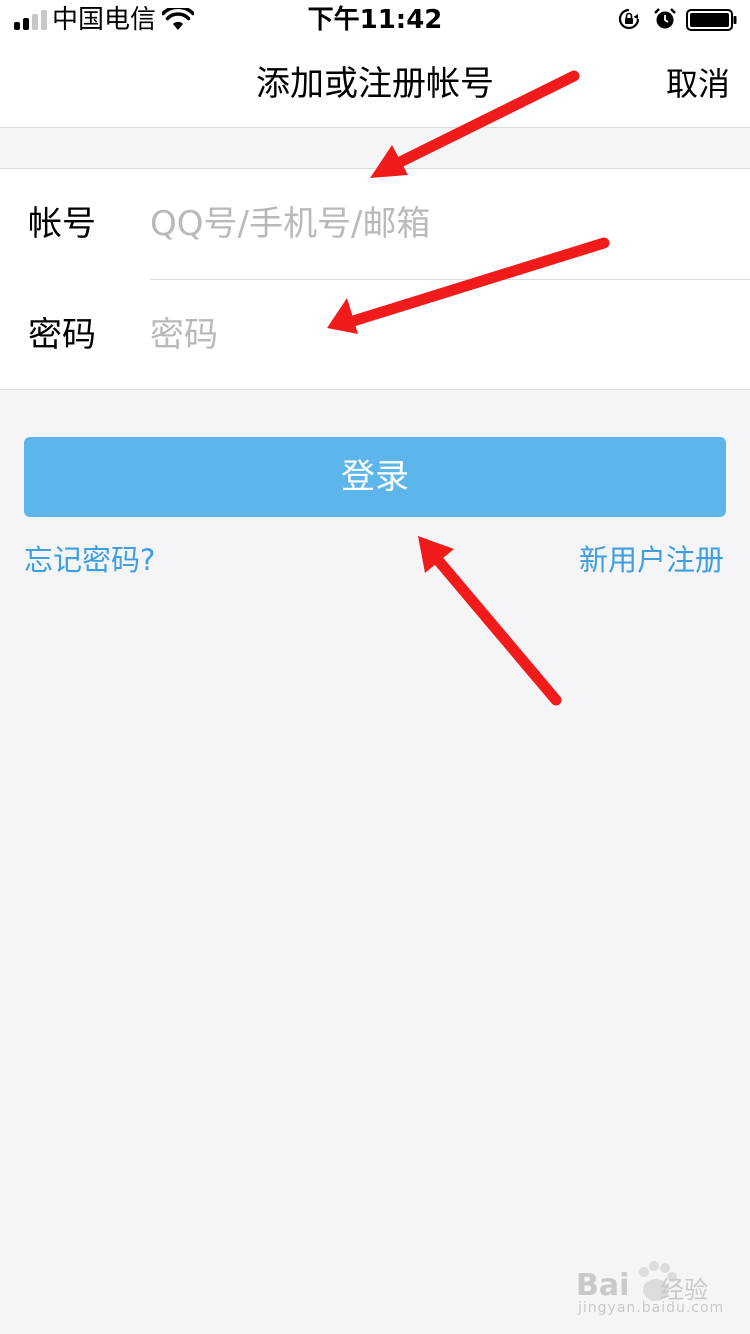 Image resolution: width=750 pixels, height=1334 pixels. Describe the element at coordinates (430, 224) in the screenshot. I see `account-input` at that location.